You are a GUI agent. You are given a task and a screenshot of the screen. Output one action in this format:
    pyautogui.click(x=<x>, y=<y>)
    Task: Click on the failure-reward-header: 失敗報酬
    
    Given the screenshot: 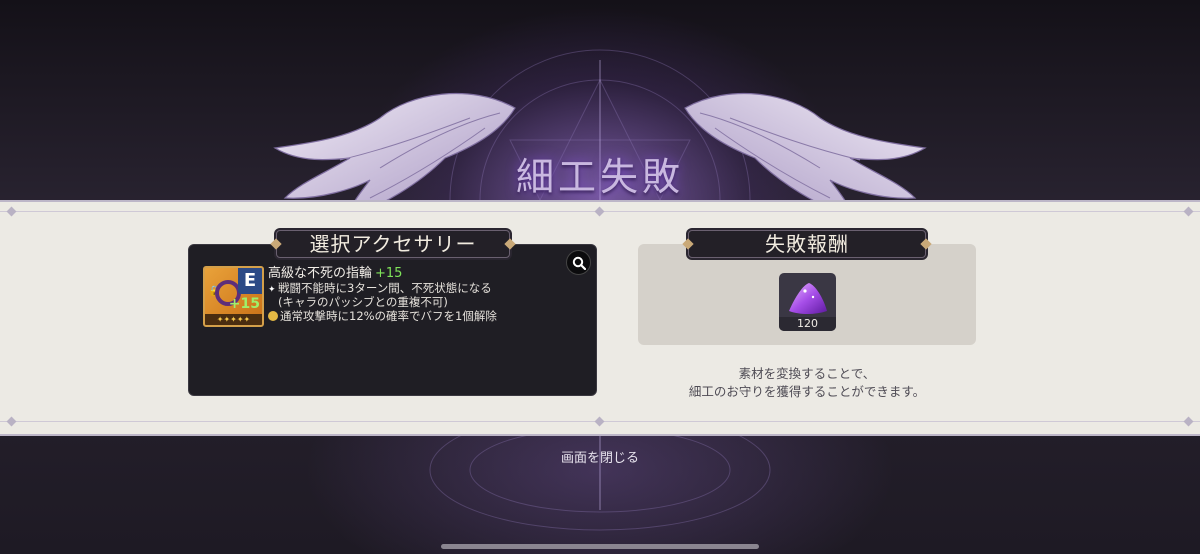 What is the action you would take?
    pyautogui.click(x=807, y=244)
    